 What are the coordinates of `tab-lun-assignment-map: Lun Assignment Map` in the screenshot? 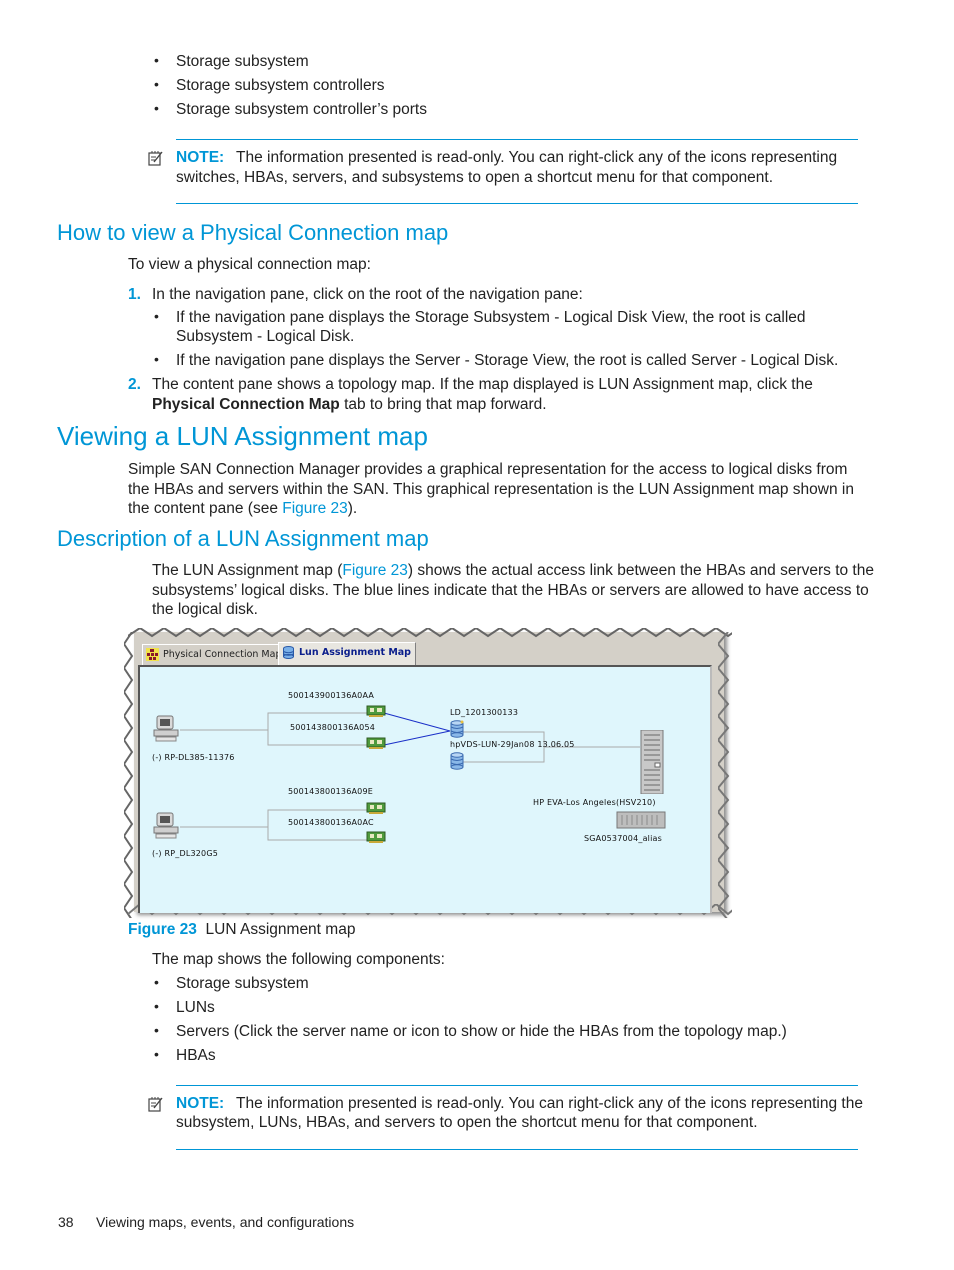 It's located at (347, 653).